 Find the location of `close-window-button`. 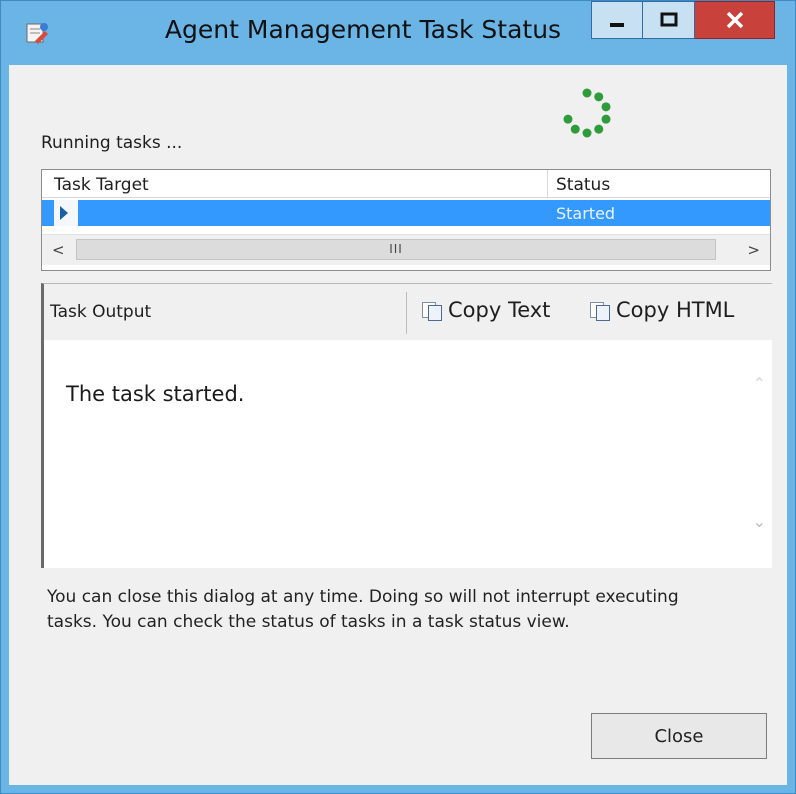

close-window-button is located at coordinates (735, 20).